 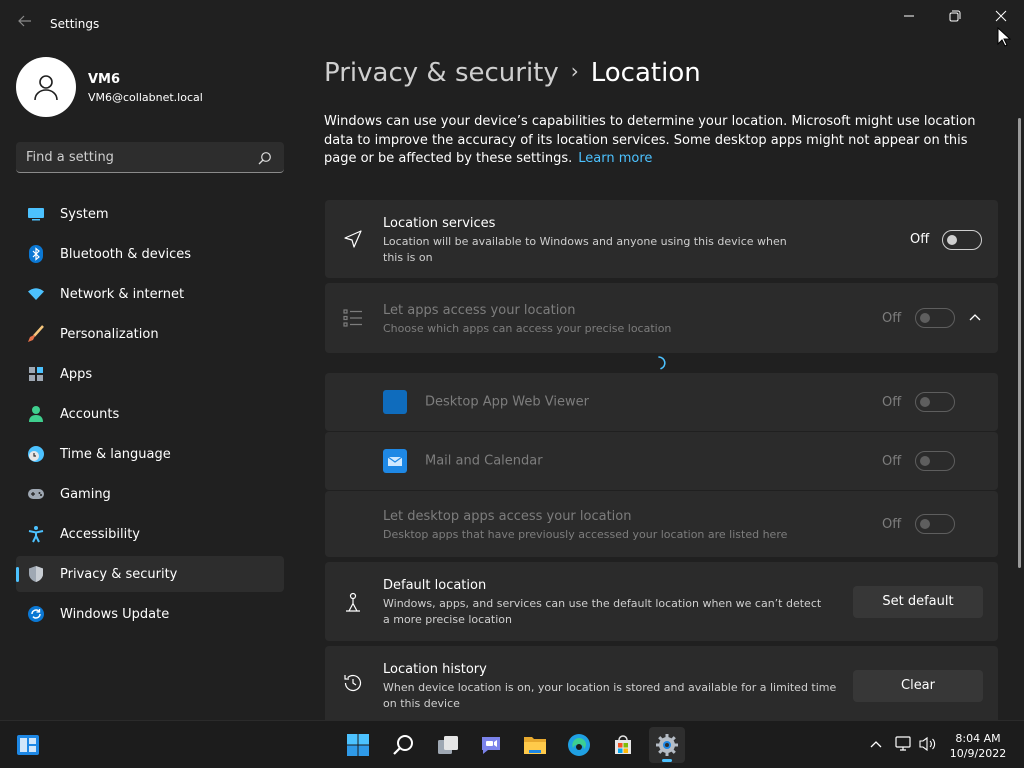 I want to click on location-services-toggle, so click(x=962, y=240).